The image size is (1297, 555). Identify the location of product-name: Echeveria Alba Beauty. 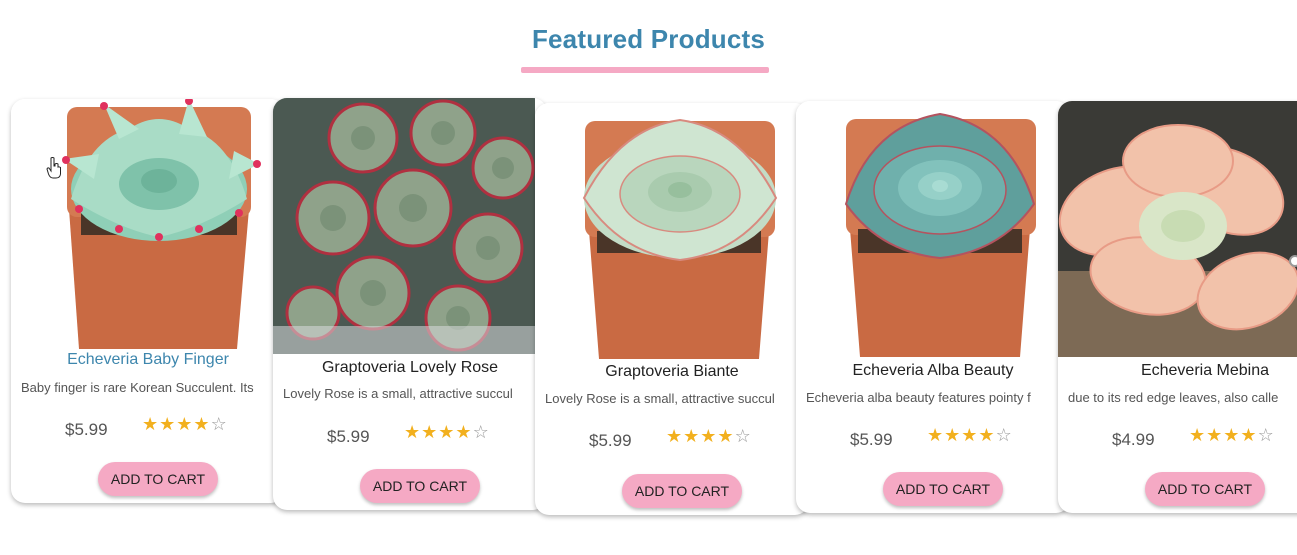
(933, 371).